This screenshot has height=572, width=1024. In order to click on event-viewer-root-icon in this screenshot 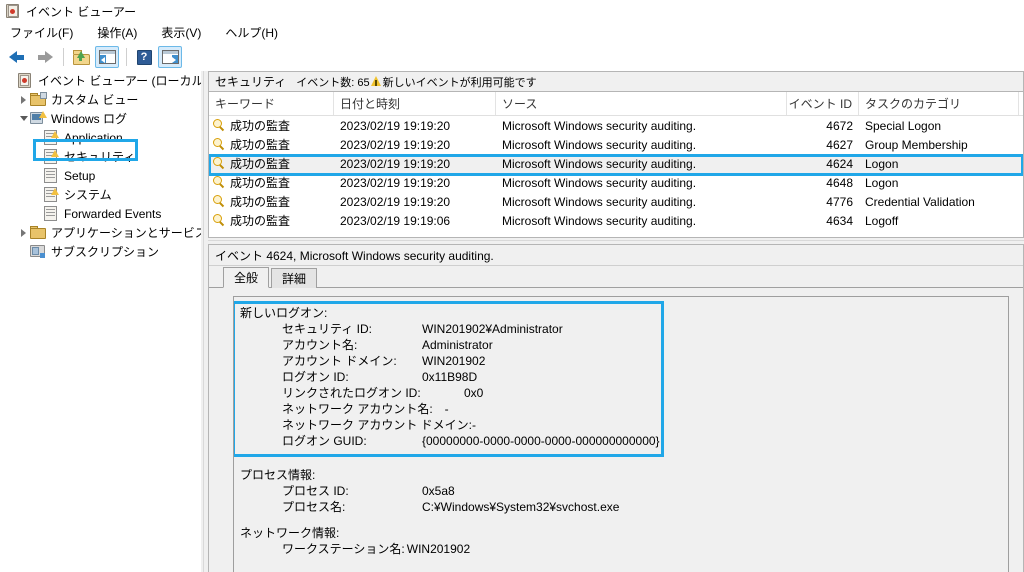, I will do `click(25, 80)`.